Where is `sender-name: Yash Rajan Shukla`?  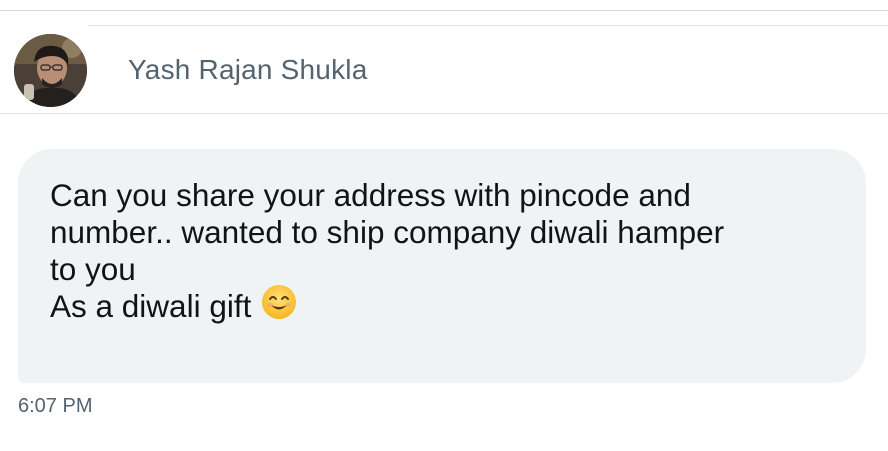
sender-name: Yash Rajan Shukla is located at coordinates (247, 70).